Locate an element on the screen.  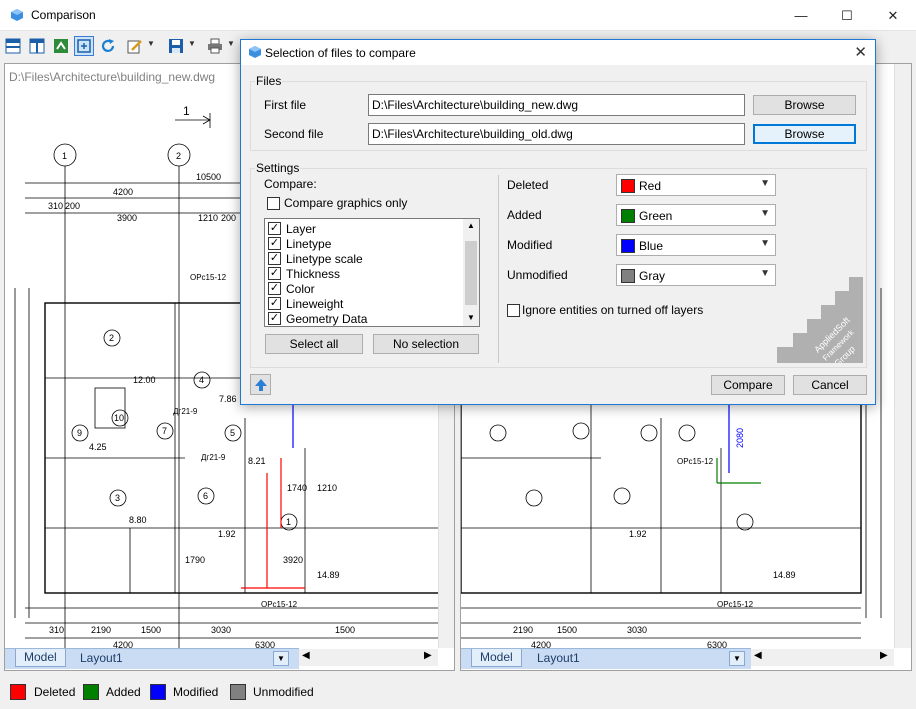
right-horizontal-scrollbar: ◀ ▶ is located at coordinates (822, 657).